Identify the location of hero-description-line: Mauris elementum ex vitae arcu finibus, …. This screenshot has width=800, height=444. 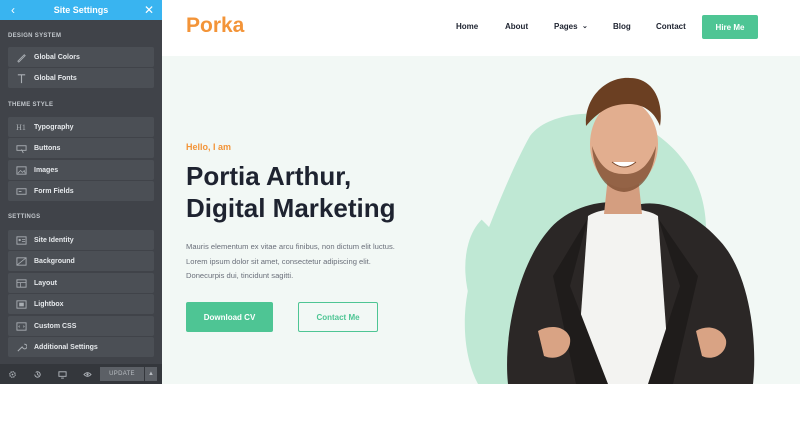
(290, 246).